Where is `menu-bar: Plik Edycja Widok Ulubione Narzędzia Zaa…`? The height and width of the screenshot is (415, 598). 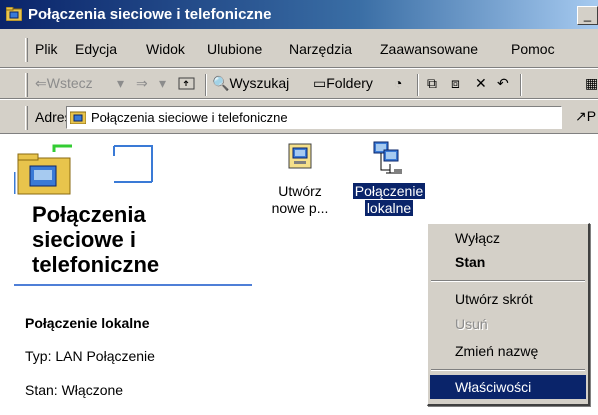
menu-bar: Plik Edycja Widok Ulubione Narzędzia Zaa… is located at coordinates (299, 48).